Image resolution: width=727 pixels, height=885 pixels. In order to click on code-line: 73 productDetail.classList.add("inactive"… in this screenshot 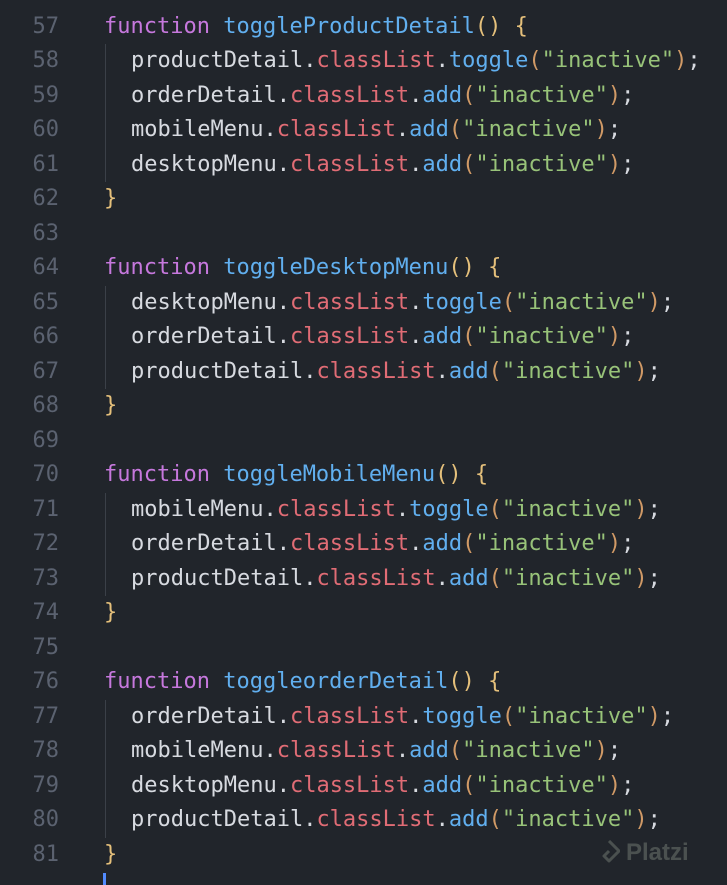, I will do `click(363, 578)`.